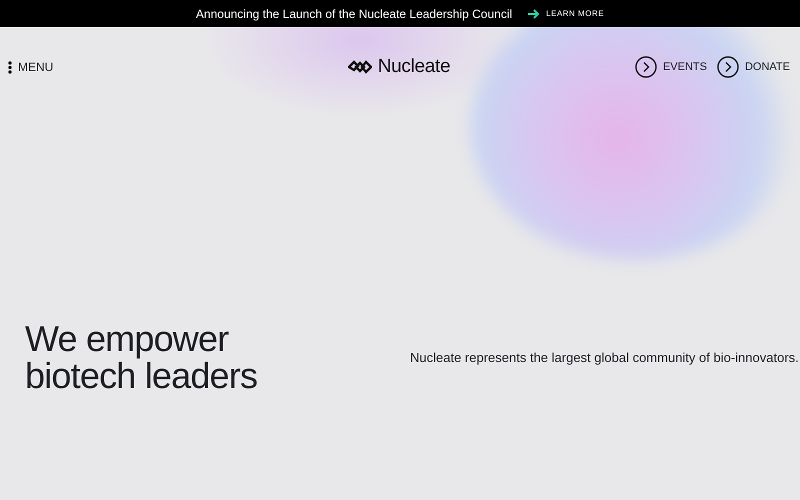 This screenshot has width=800, height=500. I want to click on hero-tagline: Nucleate represents the largest global community of bio-innovators., so click(604, 357).